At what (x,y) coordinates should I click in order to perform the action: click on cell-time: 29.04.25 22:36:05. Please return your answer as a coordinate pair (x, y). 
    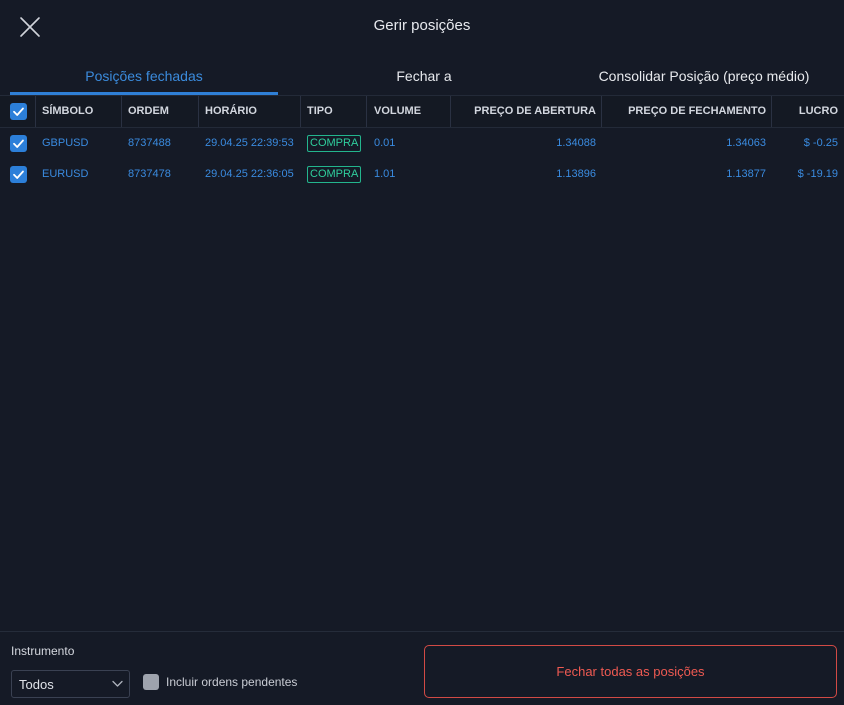
    Looking at the image, I should click on (249, 174).